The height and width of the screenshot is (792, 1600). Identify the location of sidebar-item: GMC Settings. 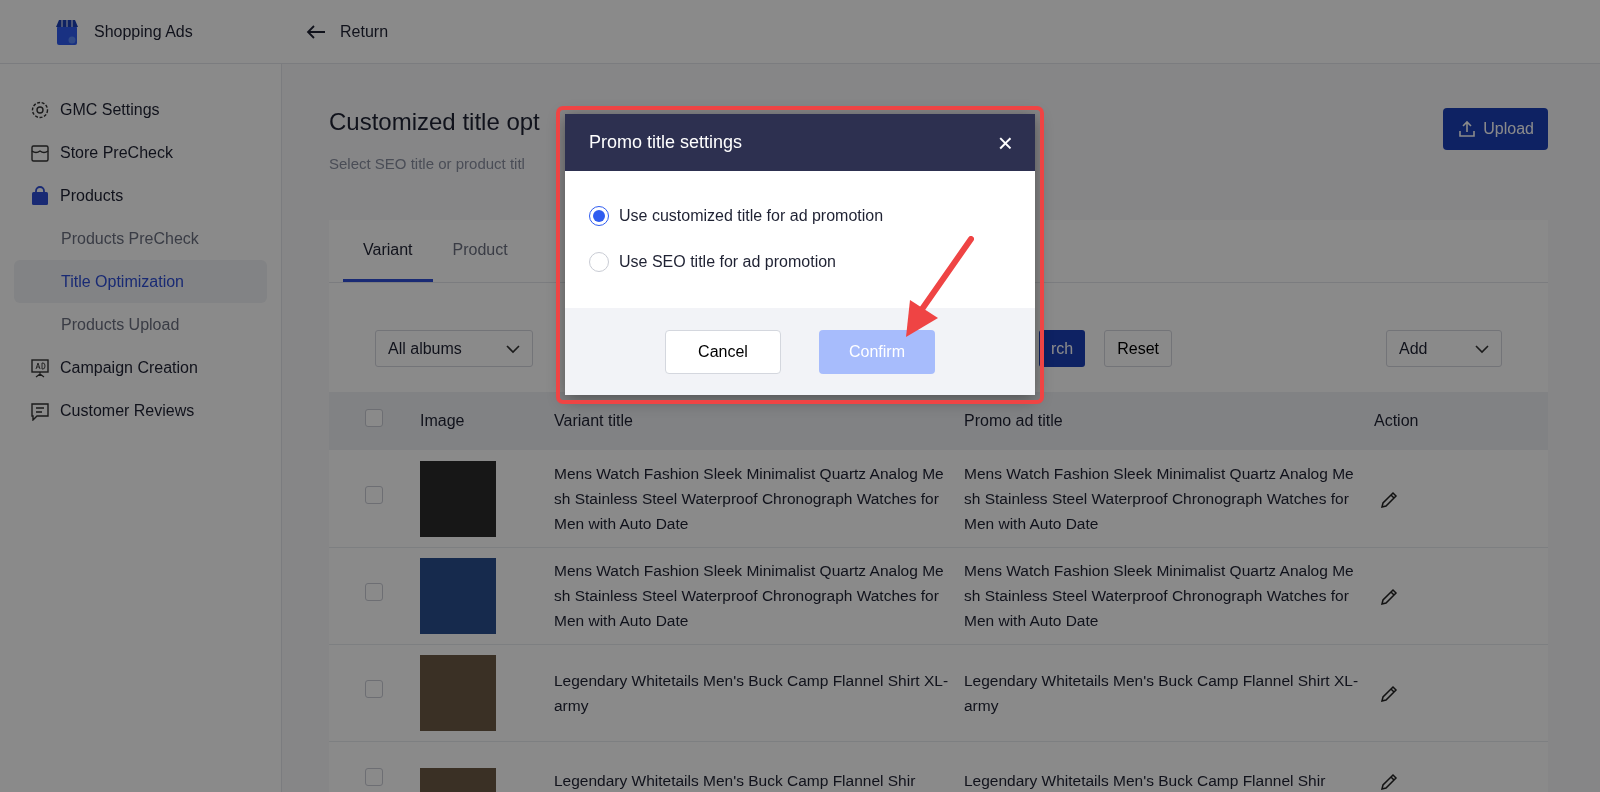
(140, 109).